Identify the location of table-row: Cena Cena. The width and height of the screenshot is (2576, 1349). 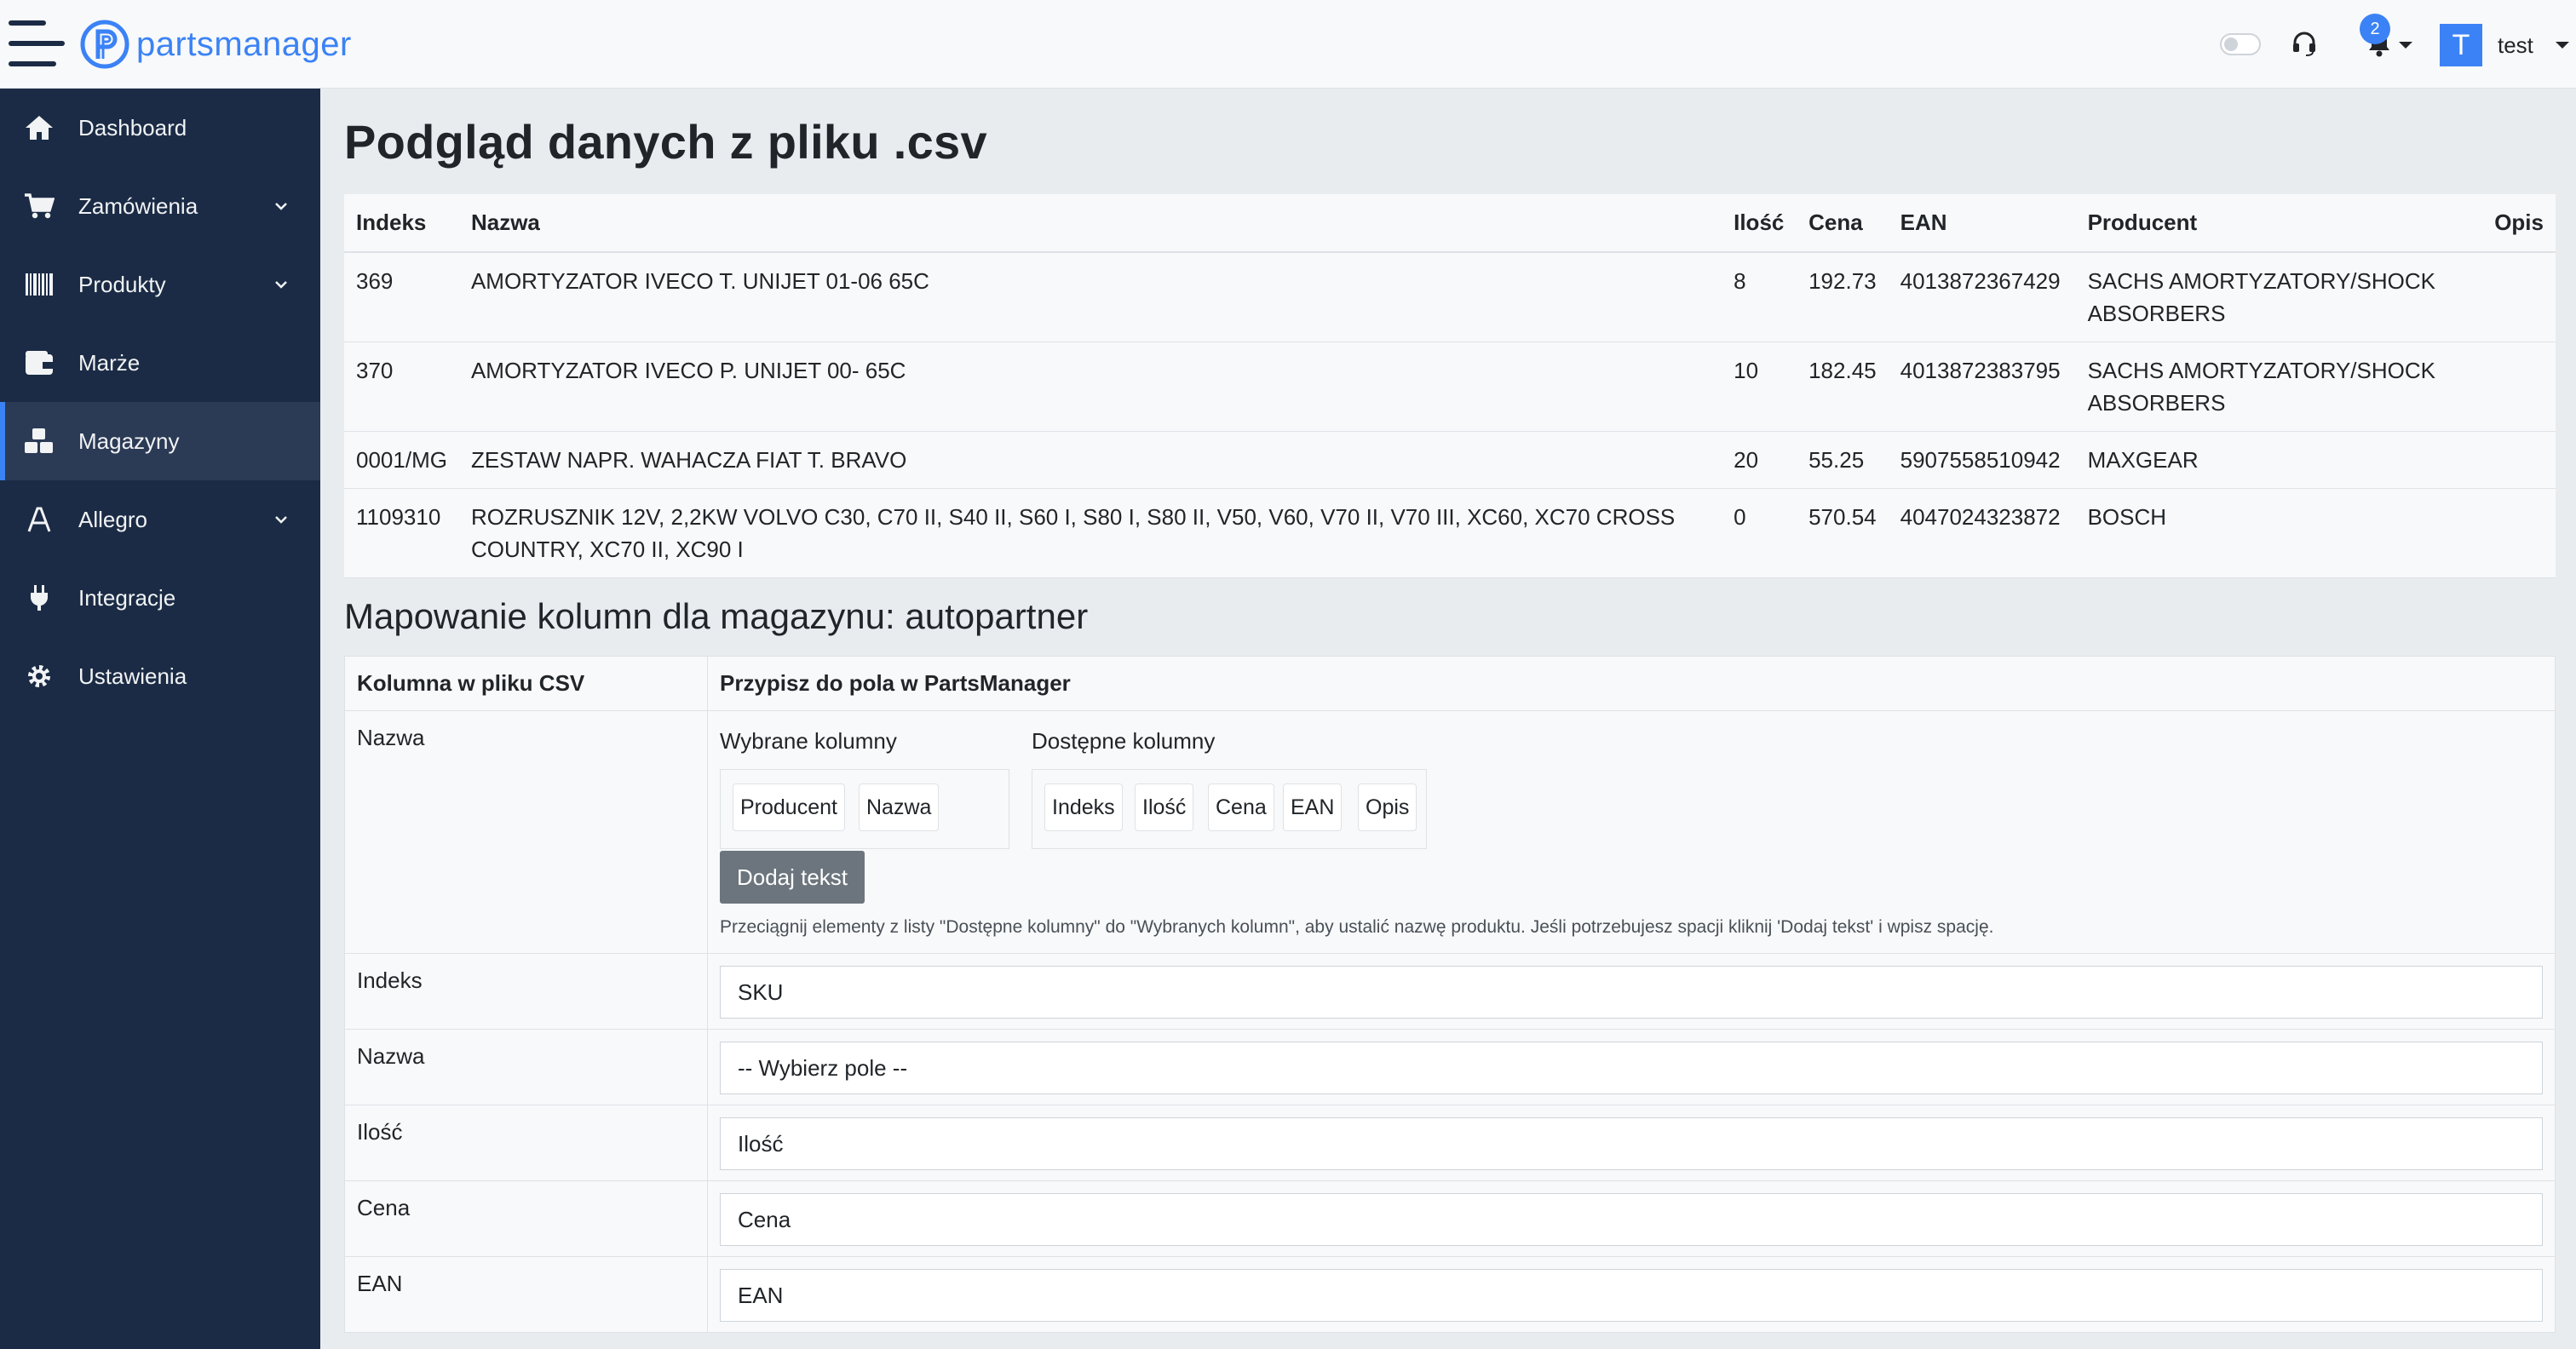
(1450, 1218).